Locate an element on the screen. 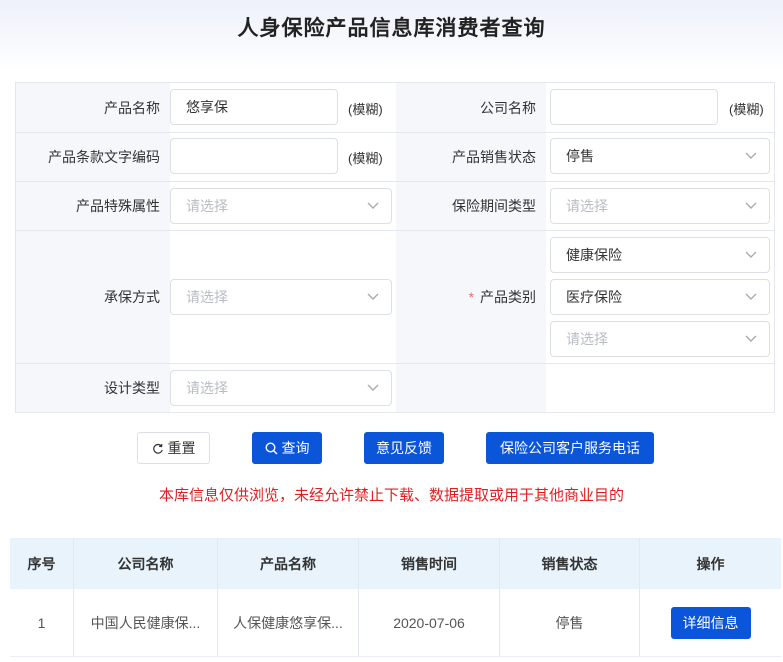 The width and height of the screenshot is (783, 662). sales-status-select: 停售 is located at coordinates (660, 156).